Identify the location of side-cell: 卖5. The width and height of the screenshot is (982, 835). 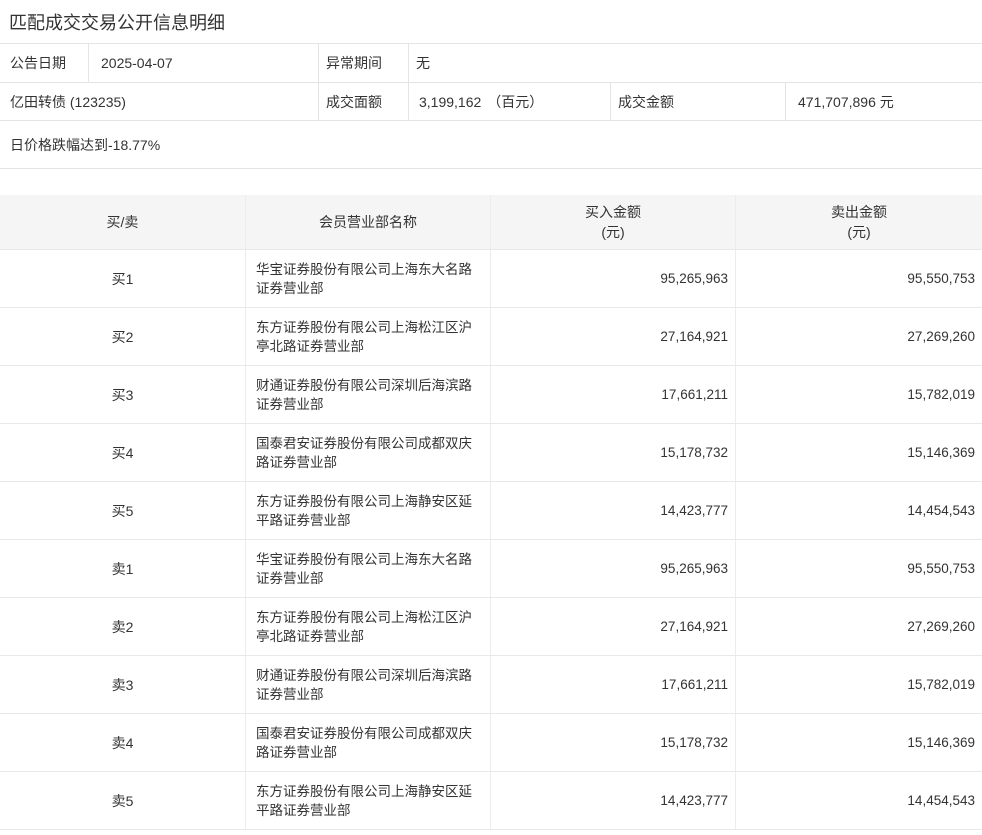
(122, 800).